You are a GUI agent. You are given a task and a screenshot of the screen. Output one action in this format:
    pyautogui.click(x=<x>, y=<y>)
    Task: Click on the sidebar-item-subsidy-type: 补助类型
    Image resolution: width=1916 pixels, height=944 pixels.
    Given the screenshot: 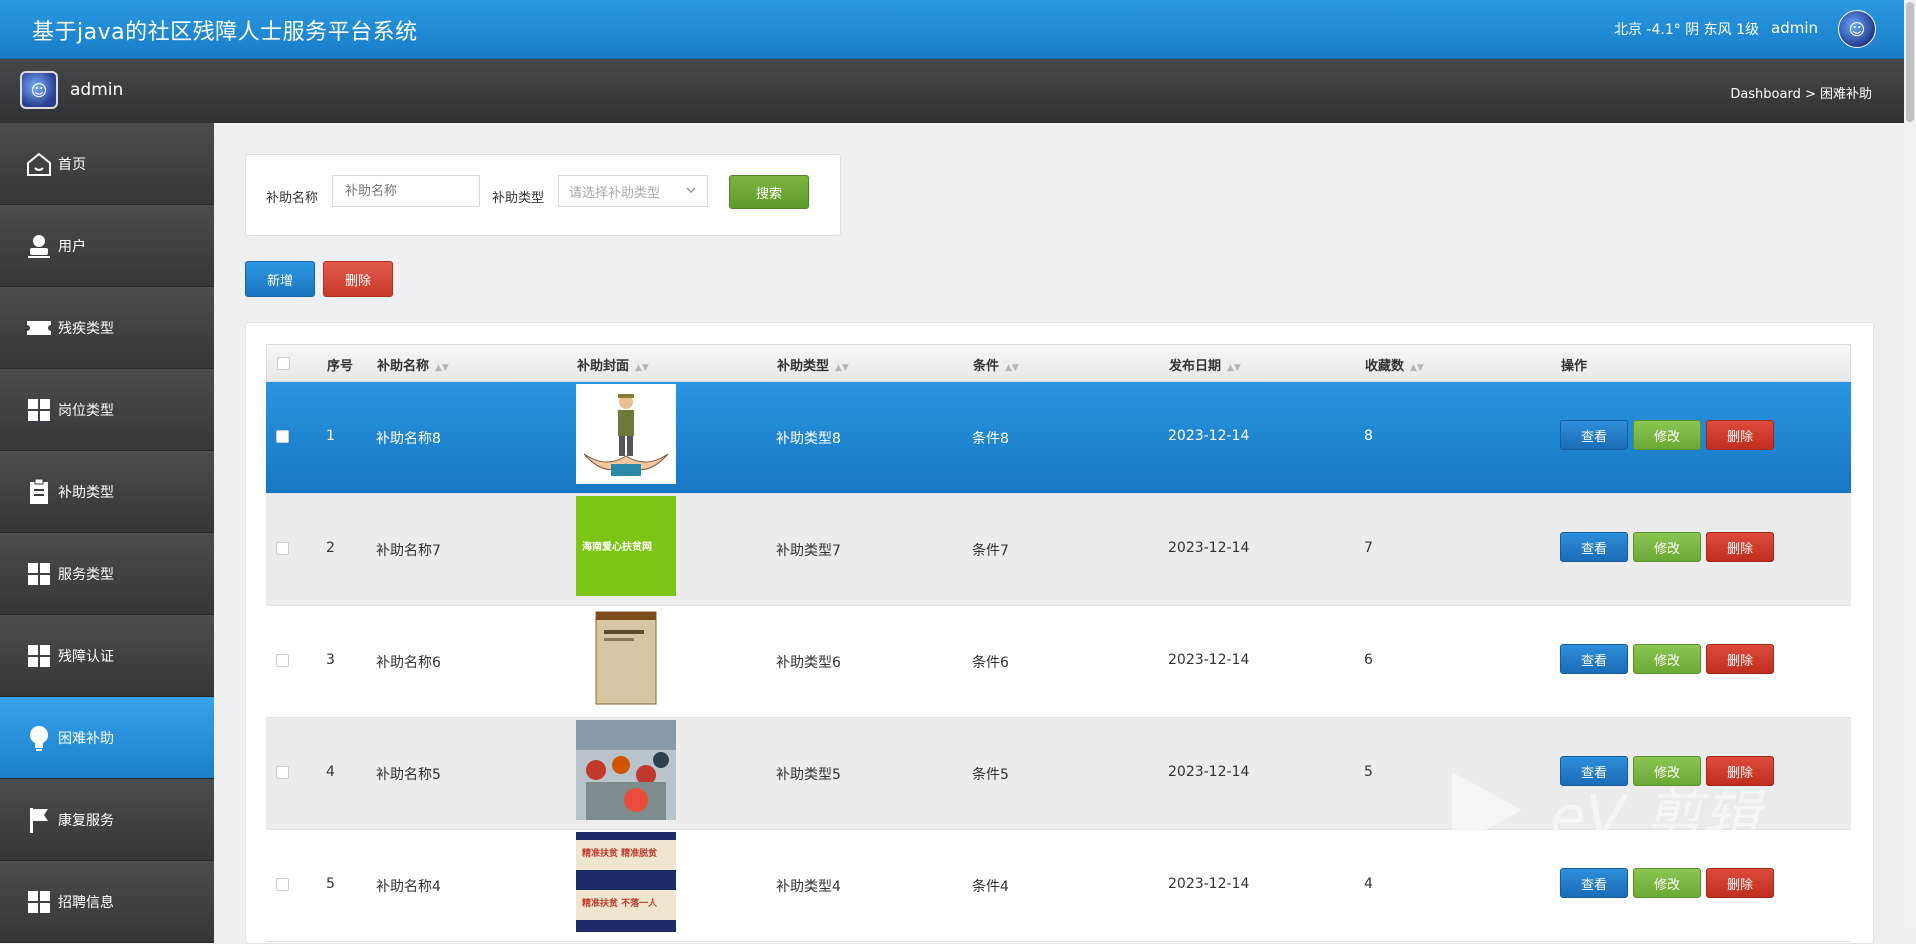 What is the action you would take?
    pyautogui.click(x=107, y=492)
    